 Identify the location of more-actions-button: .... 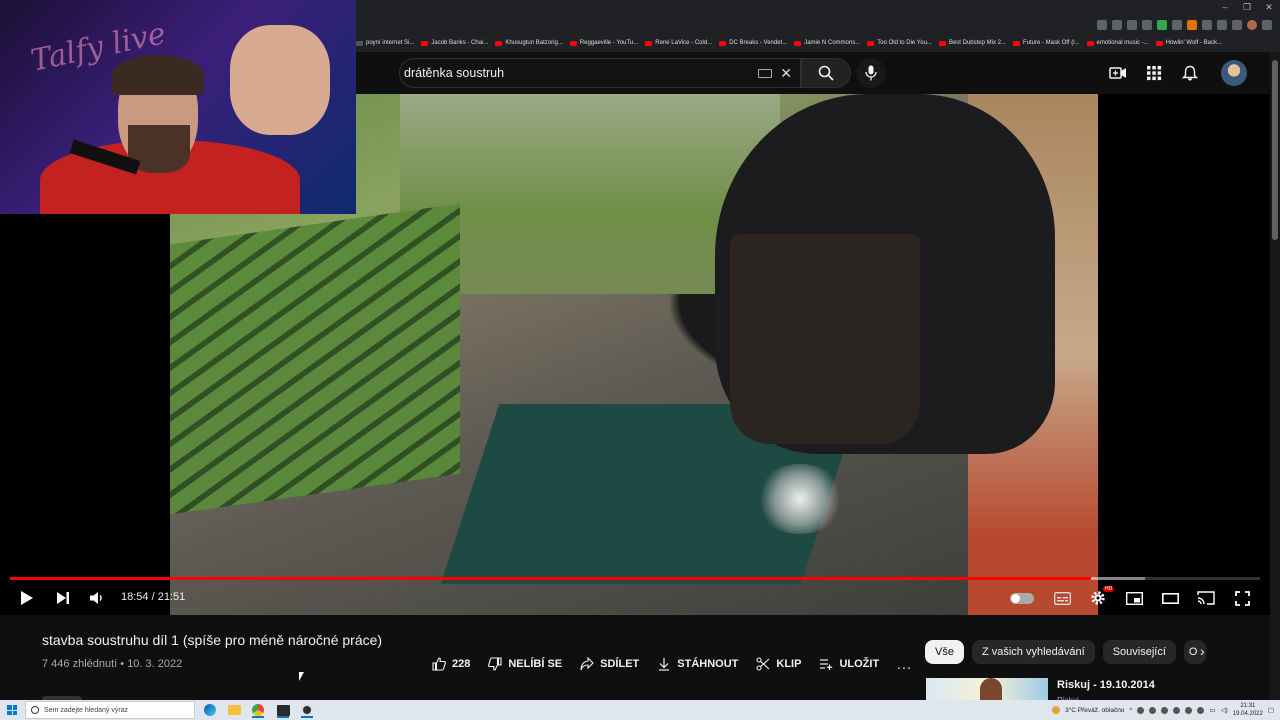
(904, 664).